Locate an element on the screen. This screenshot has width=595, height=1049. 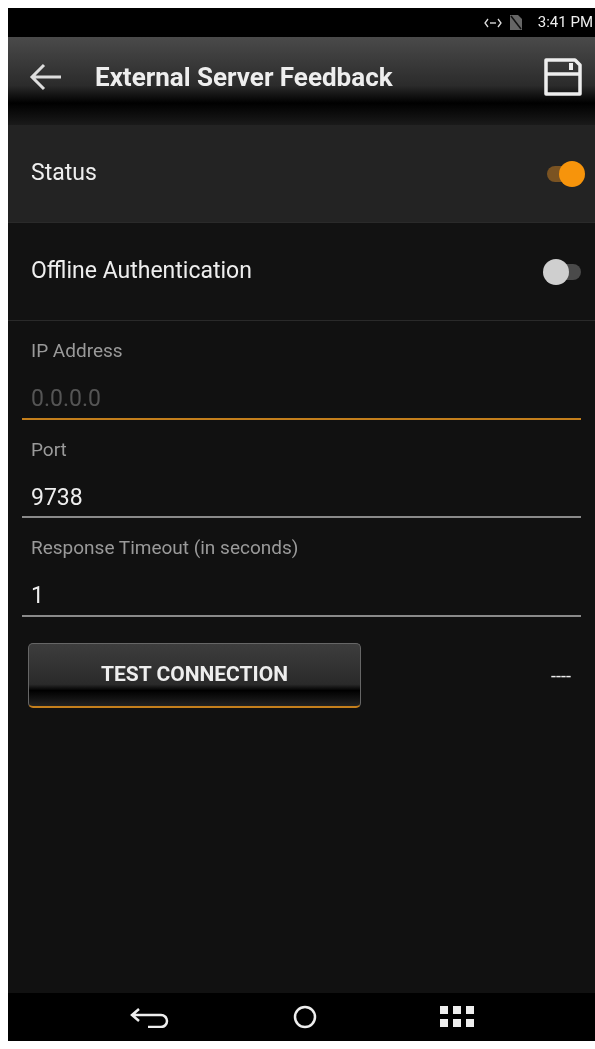
setting-label: Status is located at coordinates (64, 173).